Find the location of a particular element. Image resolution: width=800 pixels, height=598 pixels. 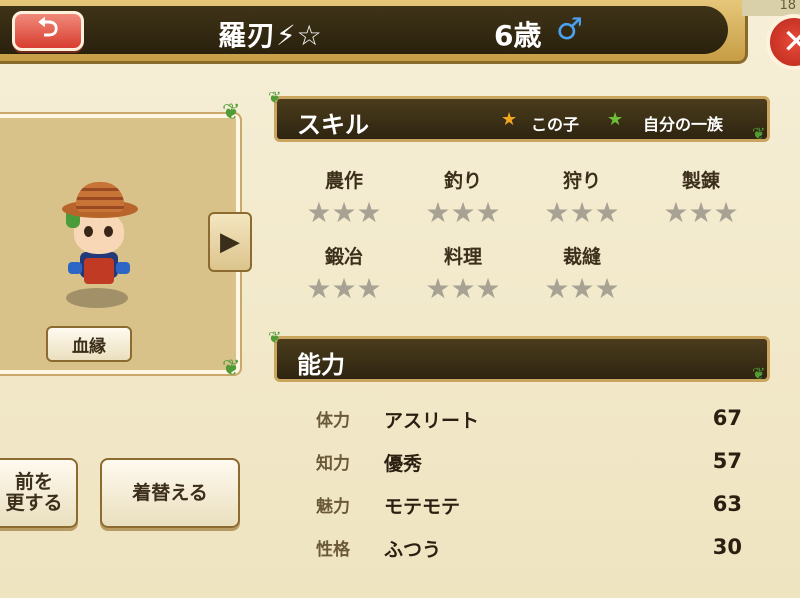

rename-button: 前を 更する is located at coordinates (39, 493).